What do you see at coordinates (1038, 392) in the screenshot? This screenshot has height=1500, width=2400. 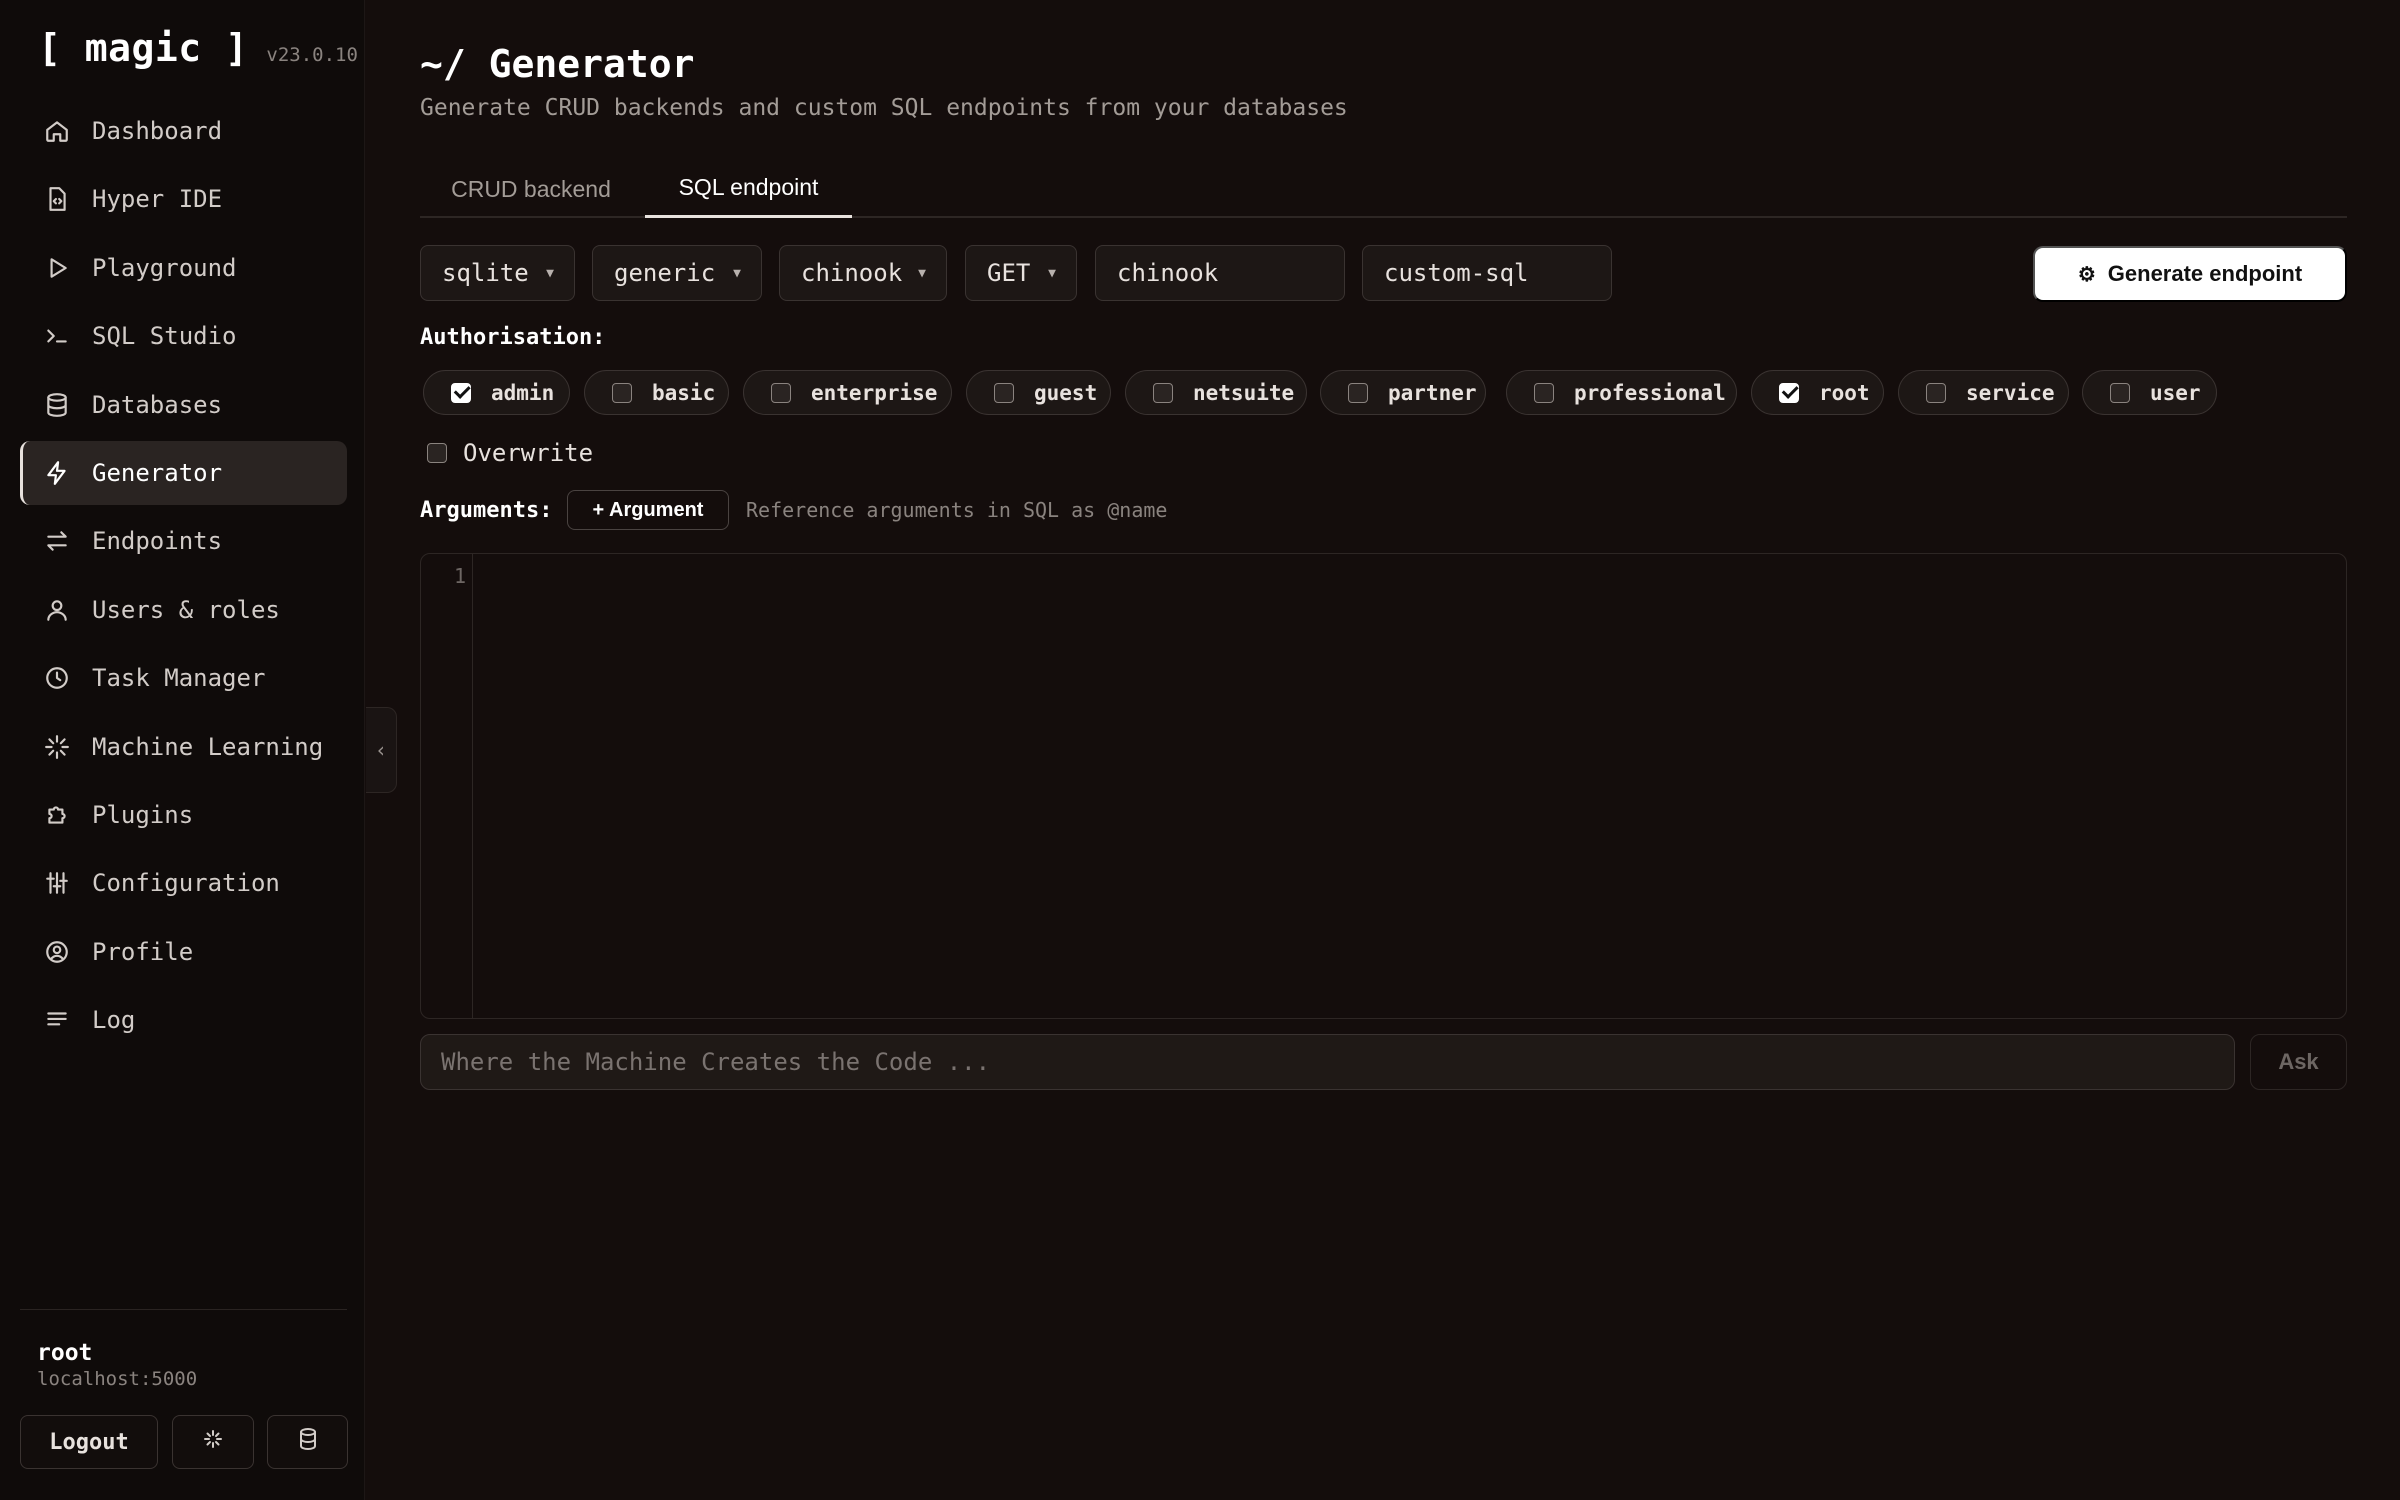 I see `role-chip-guest: guest` at bounding box center [1038, 392].